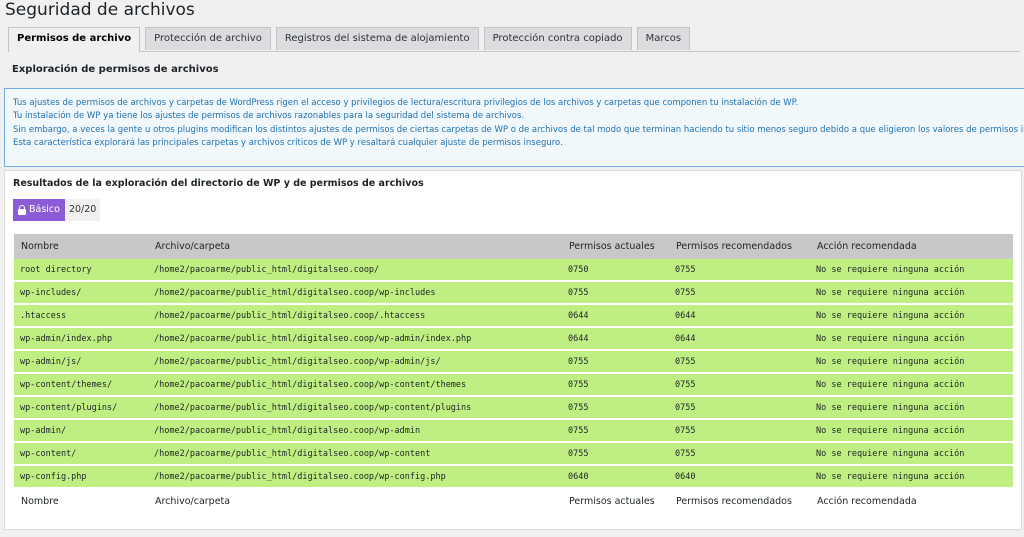 The image size is (1024, 537). Describe the element at coordinates (81, 339) in the screenshot. I see `cell-name: wp-admin/index.php` at that location.